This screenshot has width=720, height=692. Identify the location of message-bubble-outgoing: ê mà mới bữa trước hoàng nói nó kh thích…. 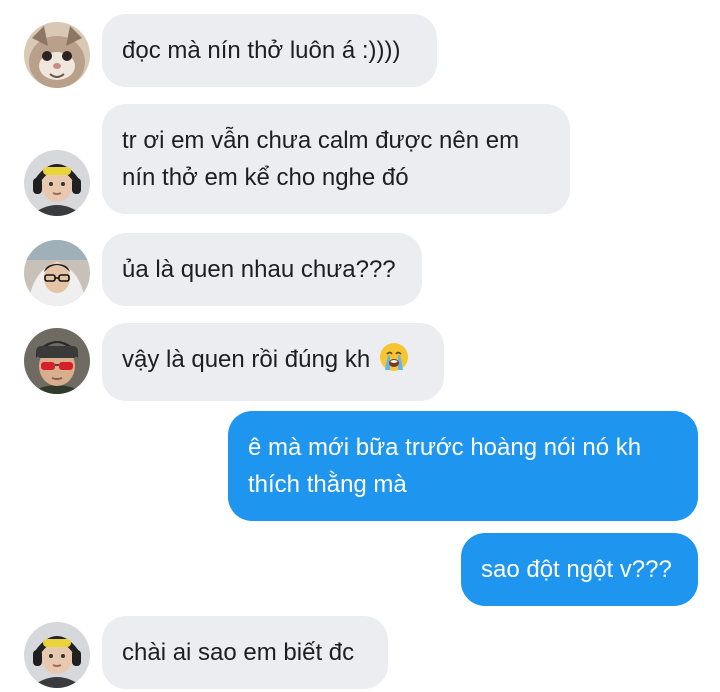
(463, 466).